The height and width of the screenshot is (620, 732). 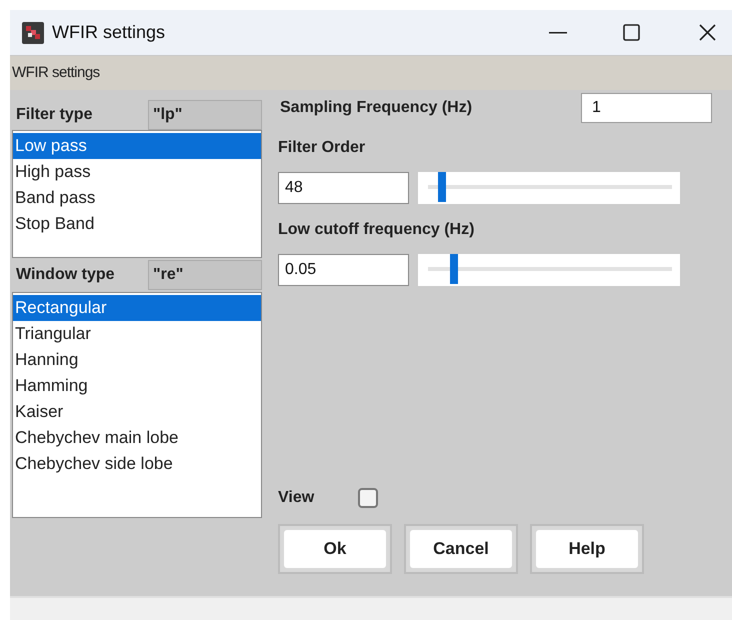 What do you see at coordinates (646, 108) in the screenshot?
I see `sampling-frequency-field: 1` at bounding box center [646, 108].